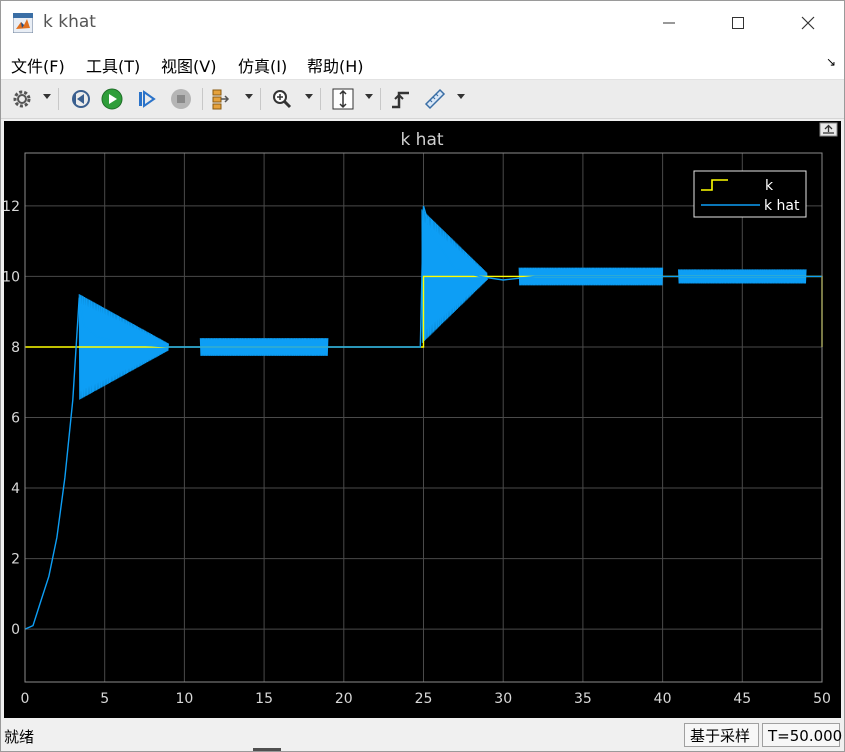 The width and height of the screenshot is (845, 752). Describe the element at coordinates (721, 735) in the screenshot. I see `status-sample-mode: 基于采样` at that location.